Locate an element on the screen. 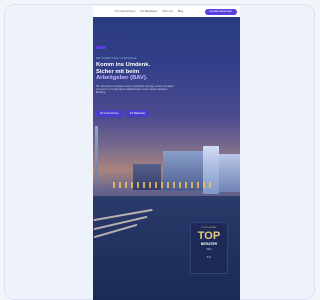 Image resolution: width=320 pixels, height=300 pixels. city-lights is located at coordinates (163, 185).